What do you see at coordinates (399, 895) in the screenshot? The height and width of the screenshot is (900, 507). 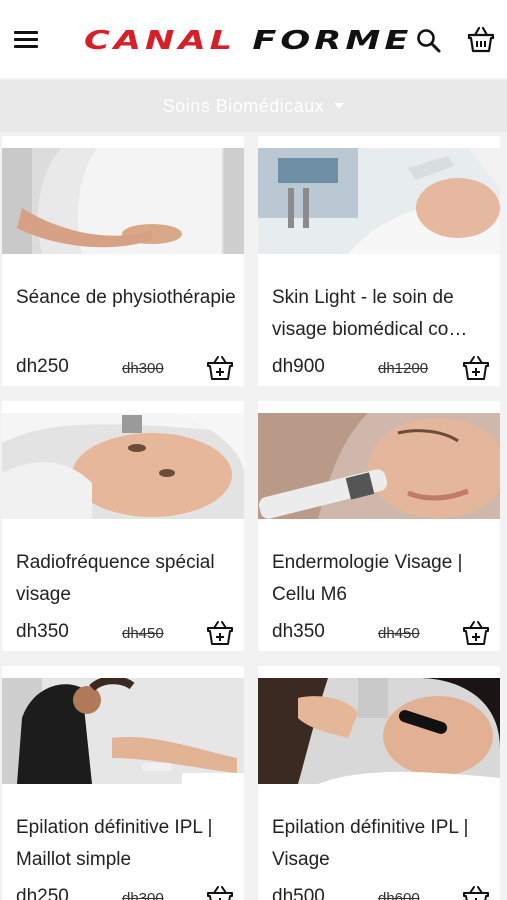 I see `product-old-price: dh600` at bounding box center [399, 895].